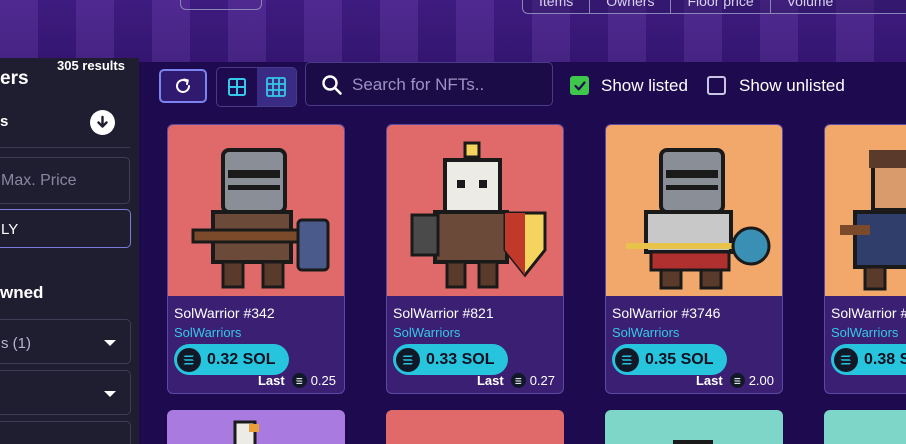 The height and width of the screenshot is (444, 906). What do you see at coordinates (14, 78) in the screenshot?
I see `sidebar-title: ers` at bounding box center [14, 78].